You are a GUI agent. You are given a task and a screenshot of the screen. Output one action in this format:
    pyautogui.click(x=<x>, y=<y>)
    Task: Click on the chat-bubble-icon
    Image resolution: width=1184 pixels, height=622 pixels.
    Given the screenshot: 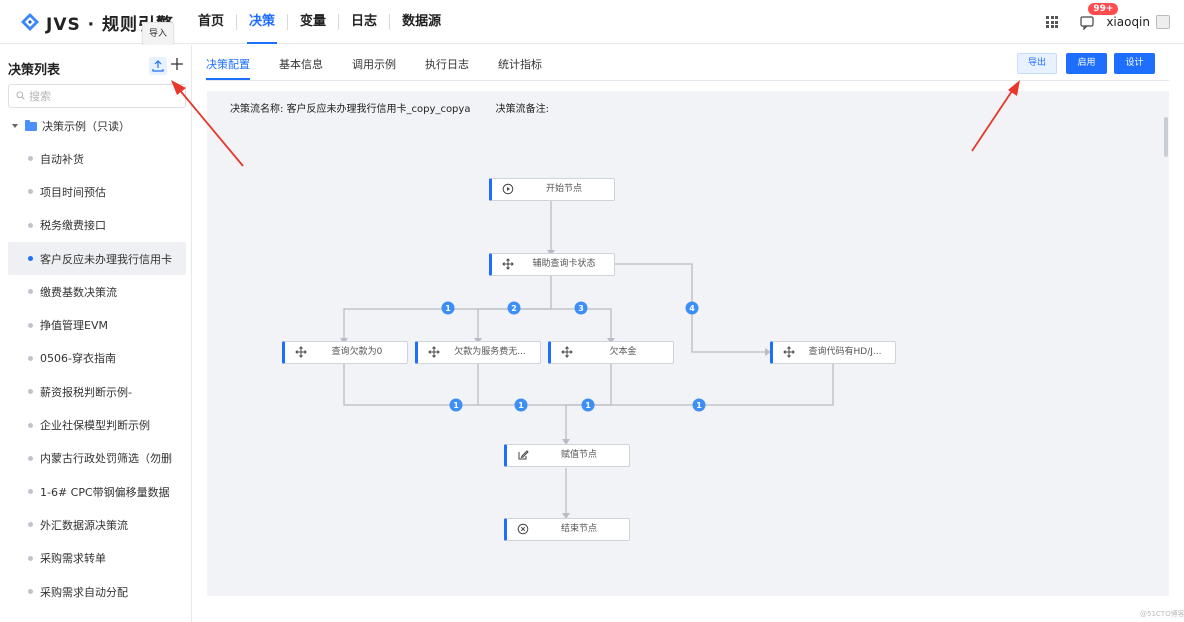 What is the action you would take?
    pyautogui.click(x=1087, y=23)
    